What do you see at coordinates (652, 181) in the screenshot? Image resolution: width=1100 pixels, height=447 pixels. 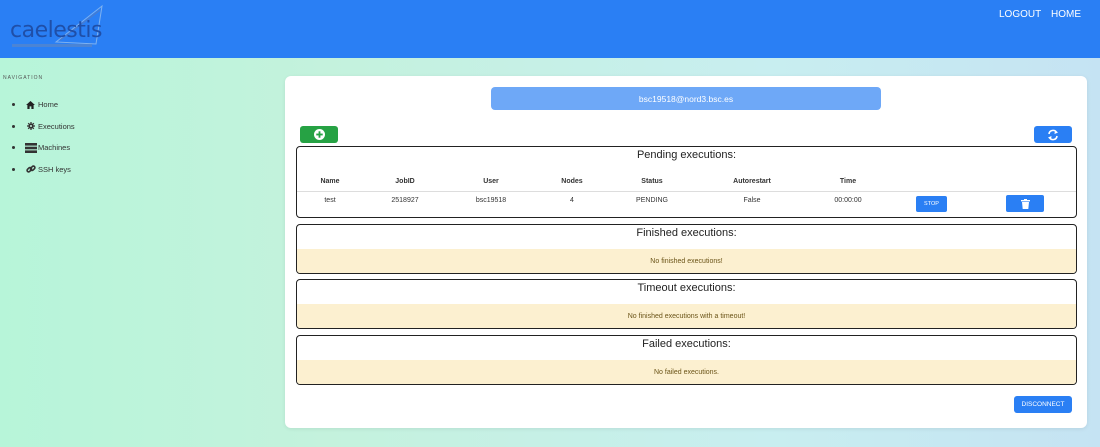 I see `column-header: Status` at bounding box center [652, 181].